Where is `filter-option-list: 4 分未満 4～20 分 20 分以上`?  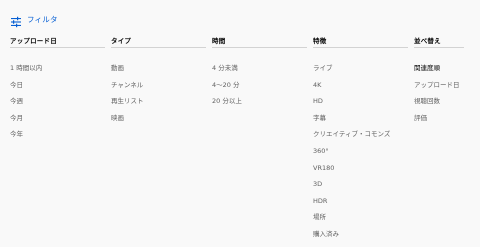 filter-option-list: 4 分未満 4～20 分 20 分以上 is located at coordinates (262, 89).